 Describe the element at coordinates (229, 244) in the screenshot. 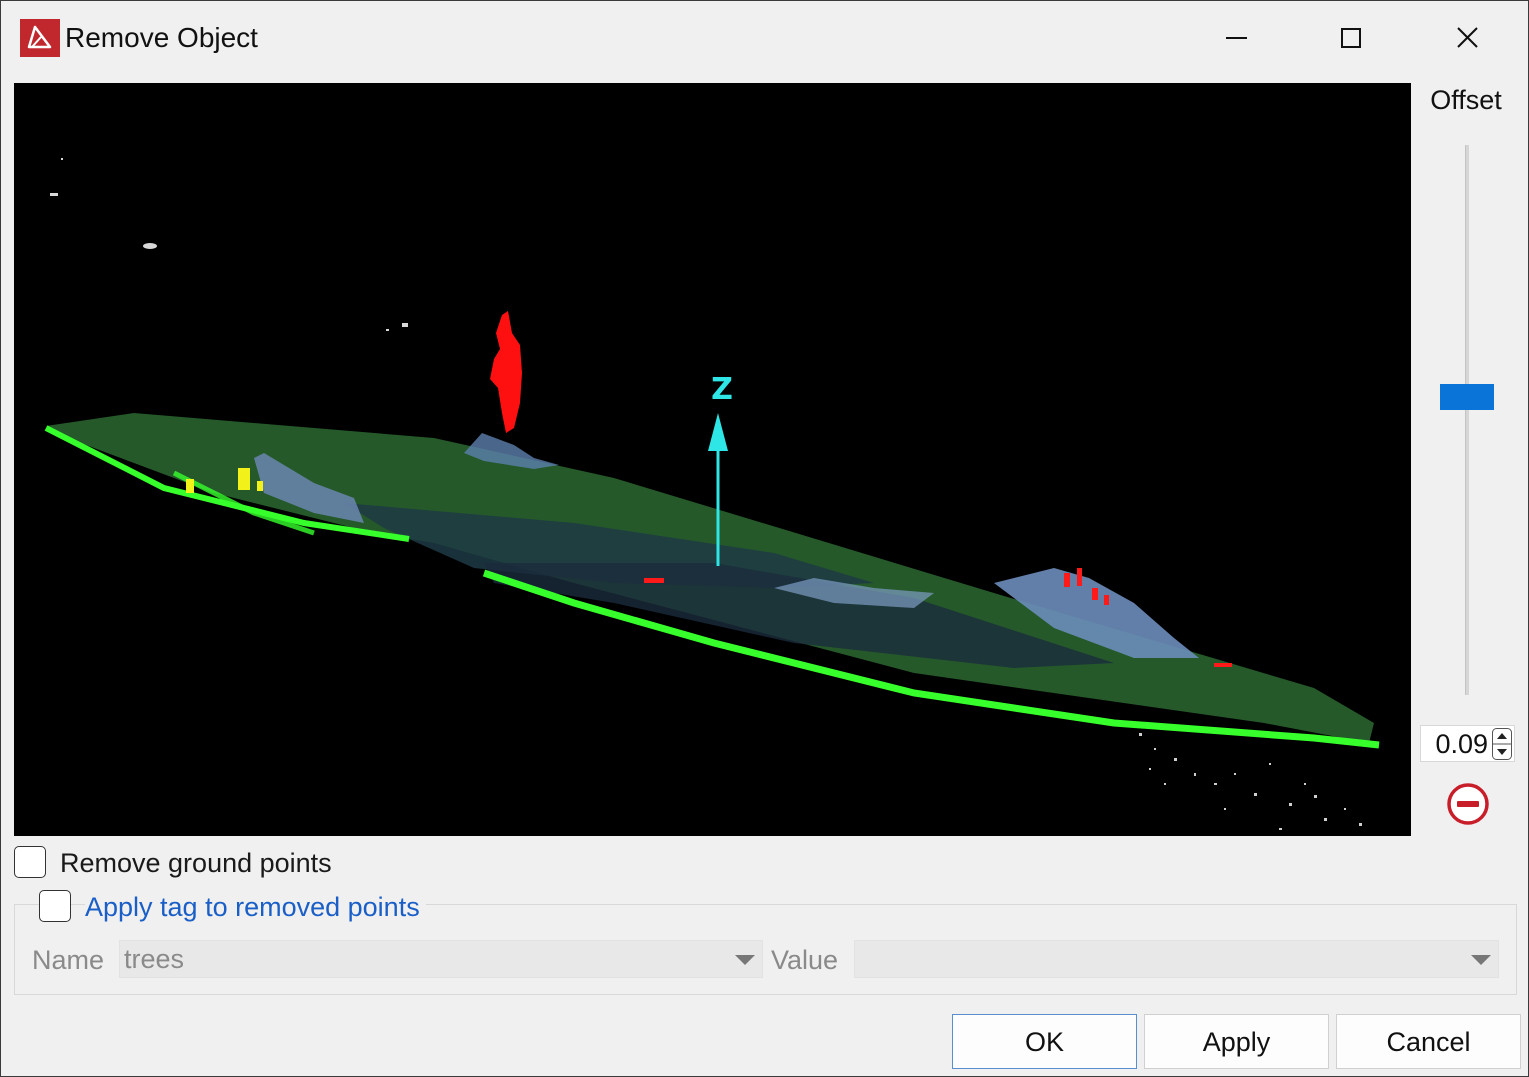

I see `stray-points` at that location.